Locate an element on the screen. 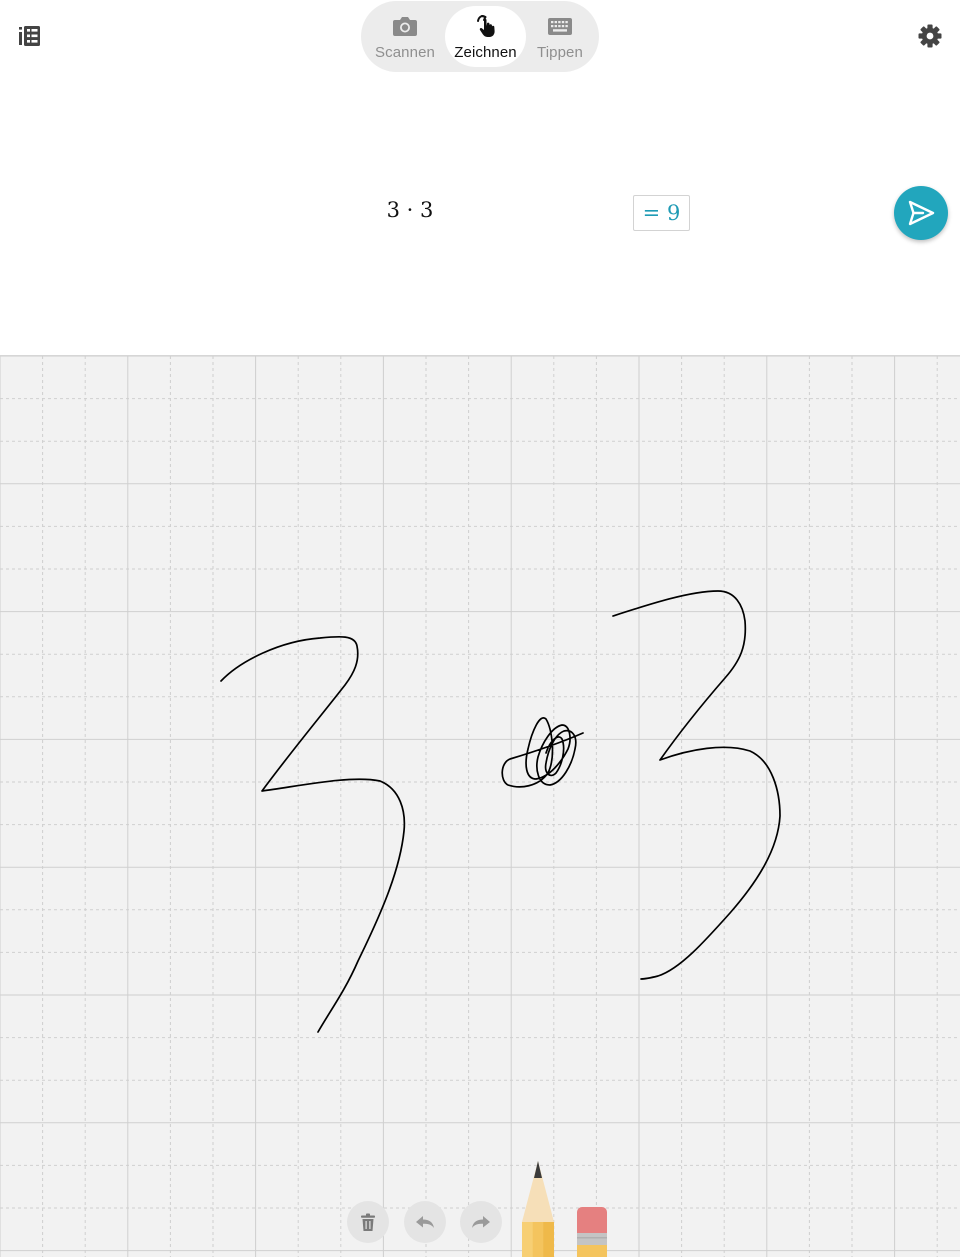 The image size is (960, 1257). settings-button is located at coordinates (930, 36).